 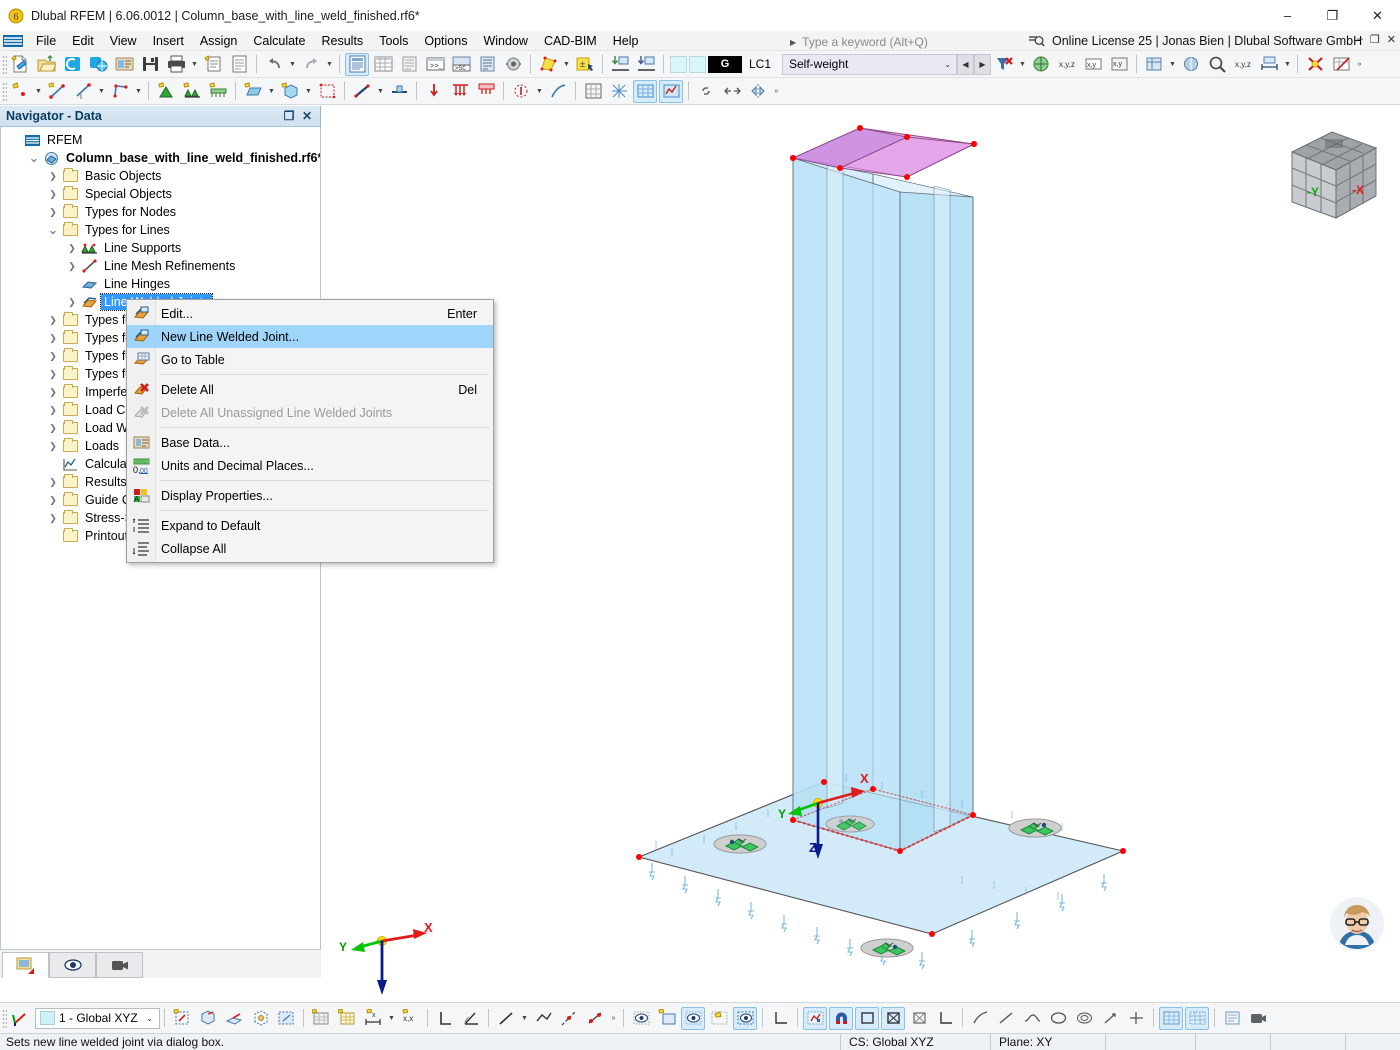 What do you see at coordinates (310, 313) in the screenshot?
I see `context-menu-item-edit: Edit... Enter` at bounding box center [310, 313].